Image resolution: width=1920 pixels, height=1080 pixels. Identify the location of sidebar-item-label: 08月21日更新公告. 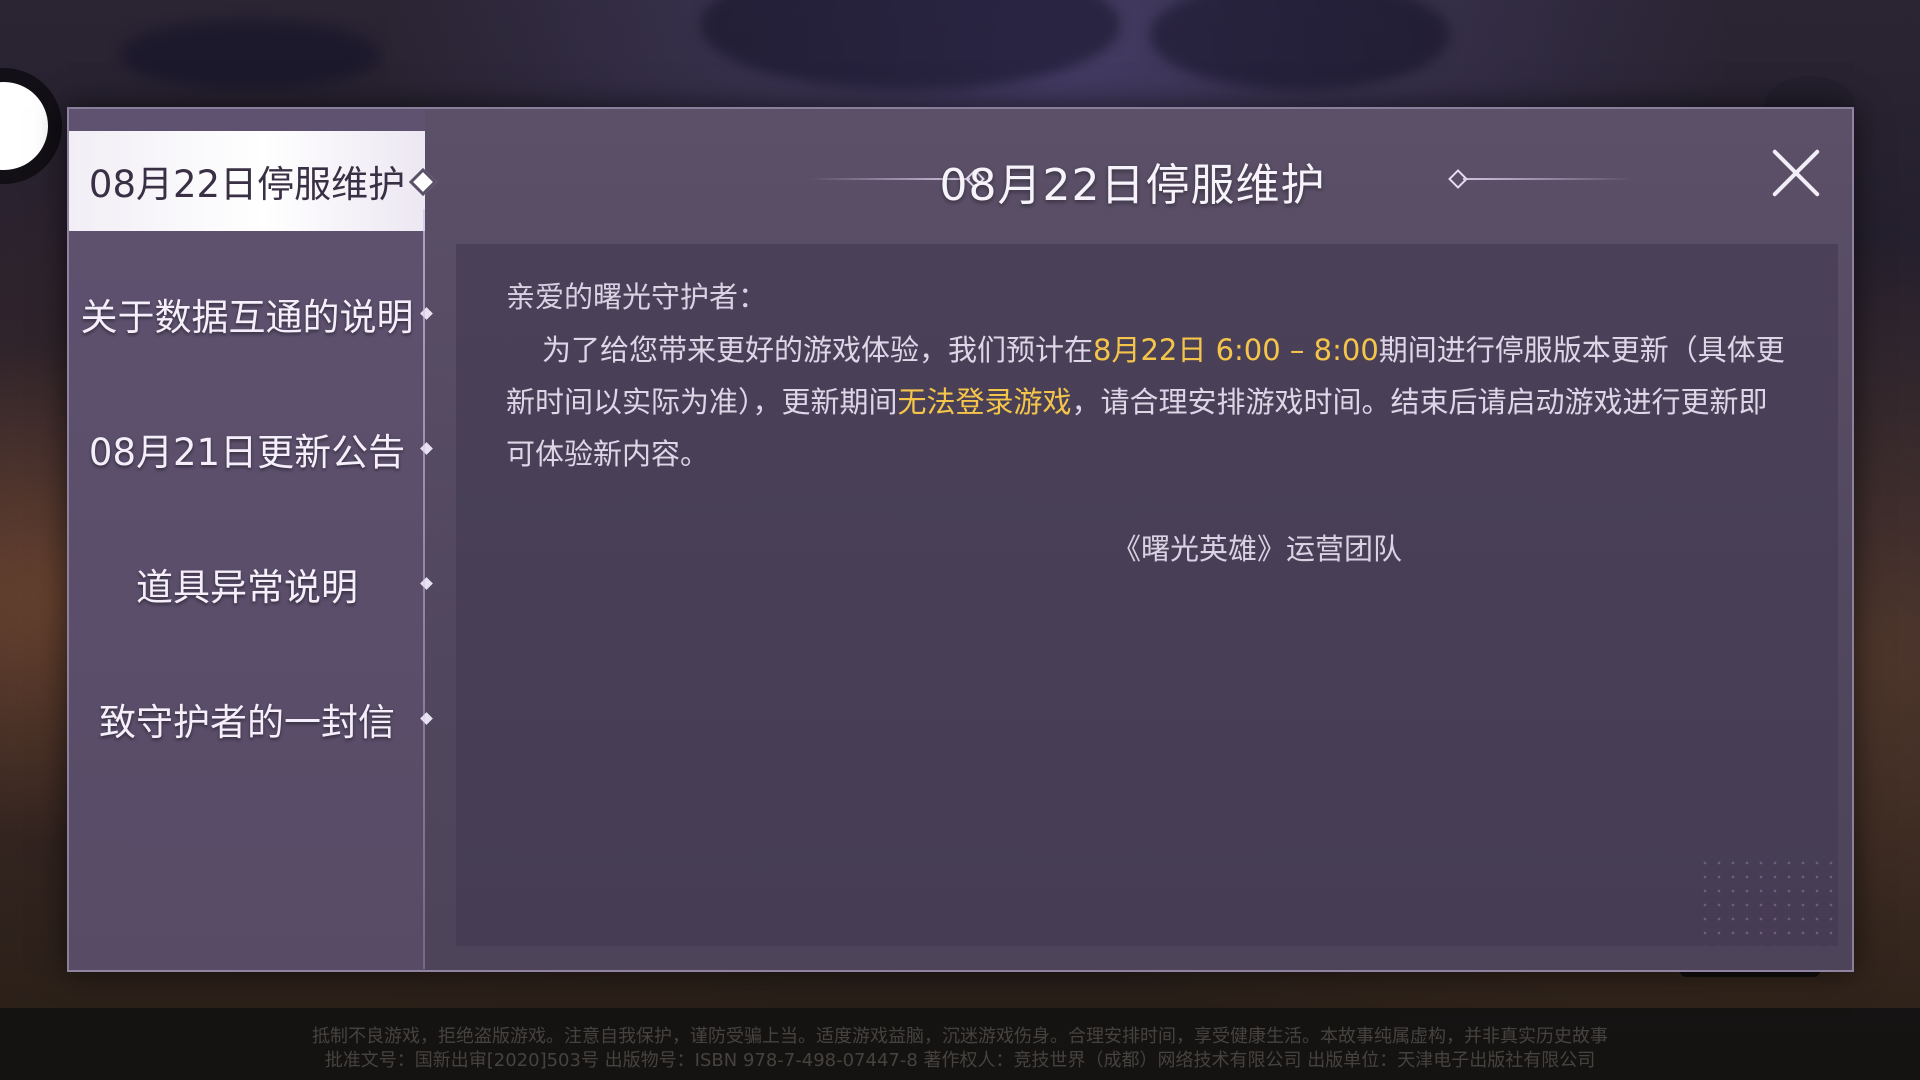
(247, 452).